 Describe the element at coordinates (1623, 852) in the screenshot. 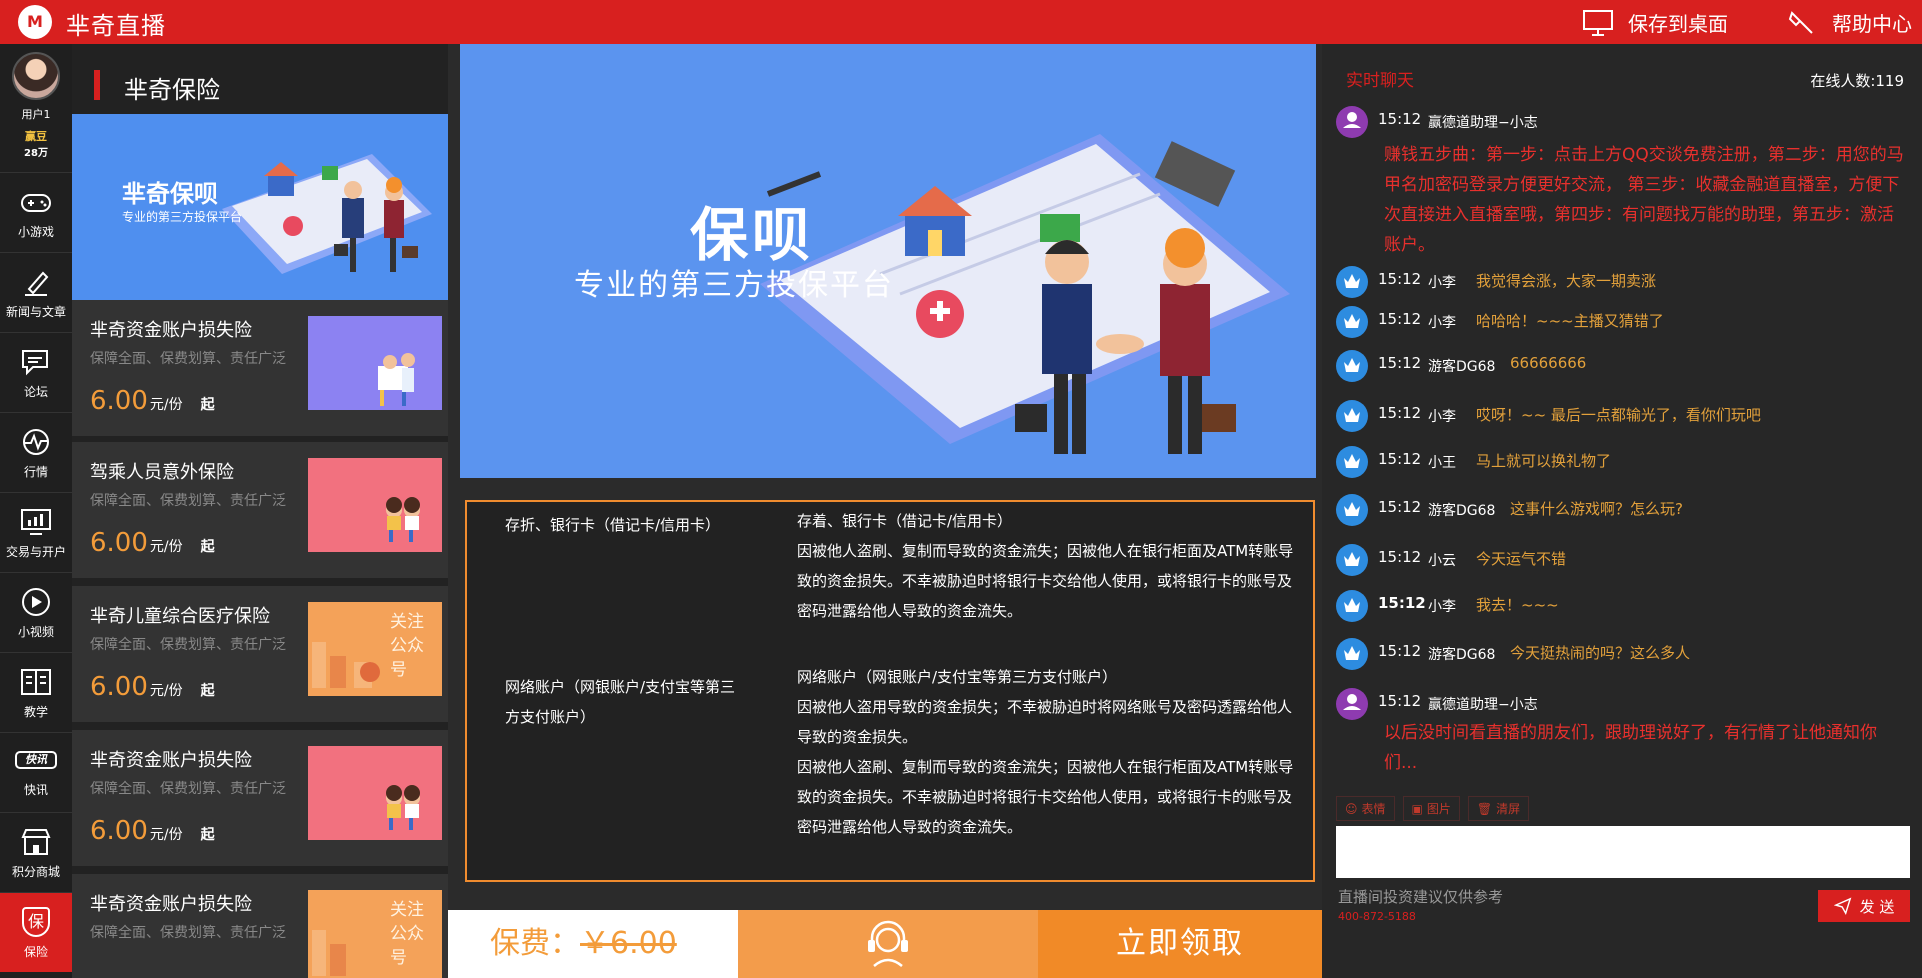

I see `chat-input` at that location.